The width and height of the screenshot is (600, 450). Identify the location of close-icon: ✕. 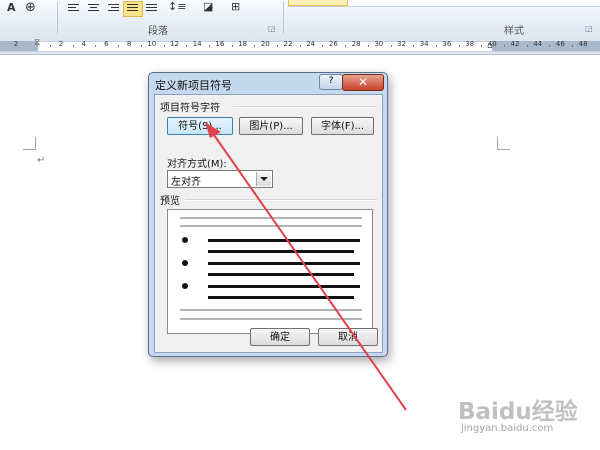
(363, 82).